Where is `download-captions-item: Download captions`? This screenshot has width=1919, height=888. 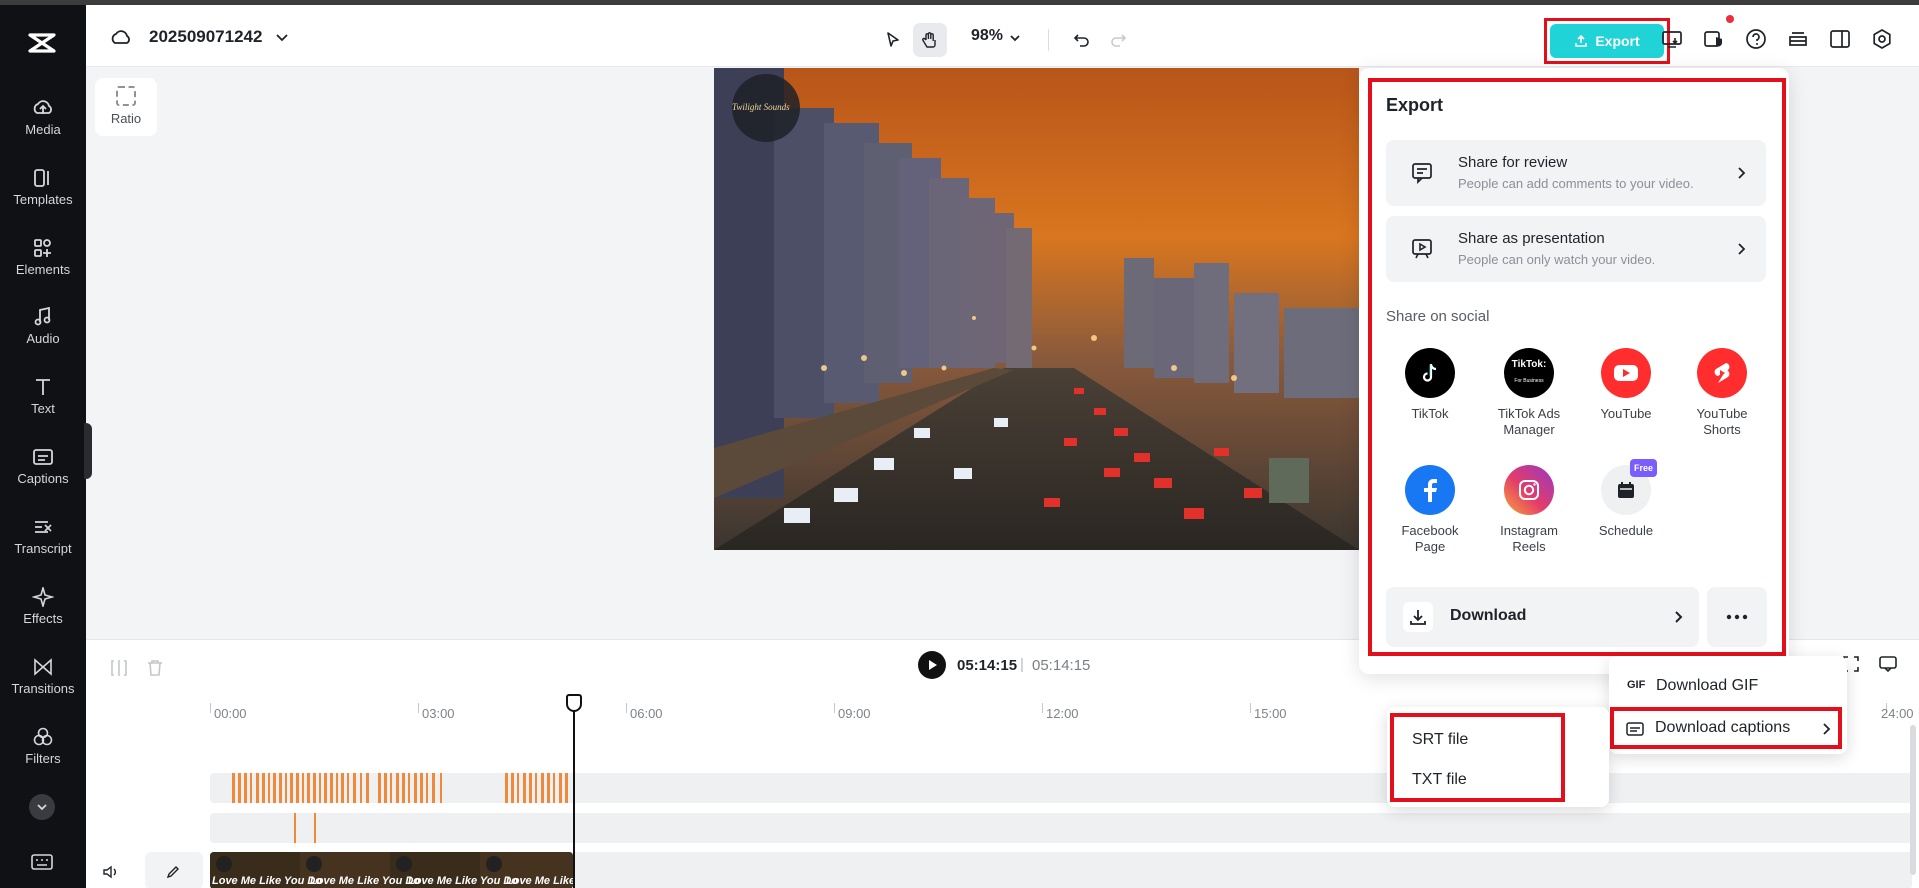
download-captions-item: Download captions is located at coordinates (1726, 728).